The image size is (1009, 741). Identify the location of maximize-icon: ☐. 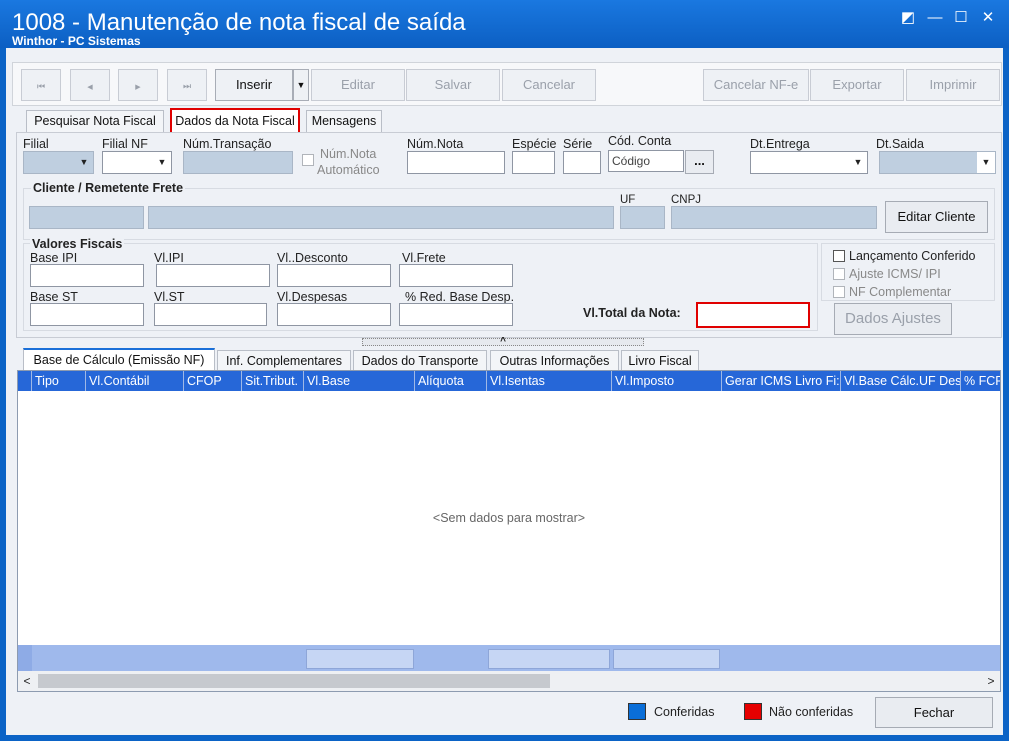
(961, 18).